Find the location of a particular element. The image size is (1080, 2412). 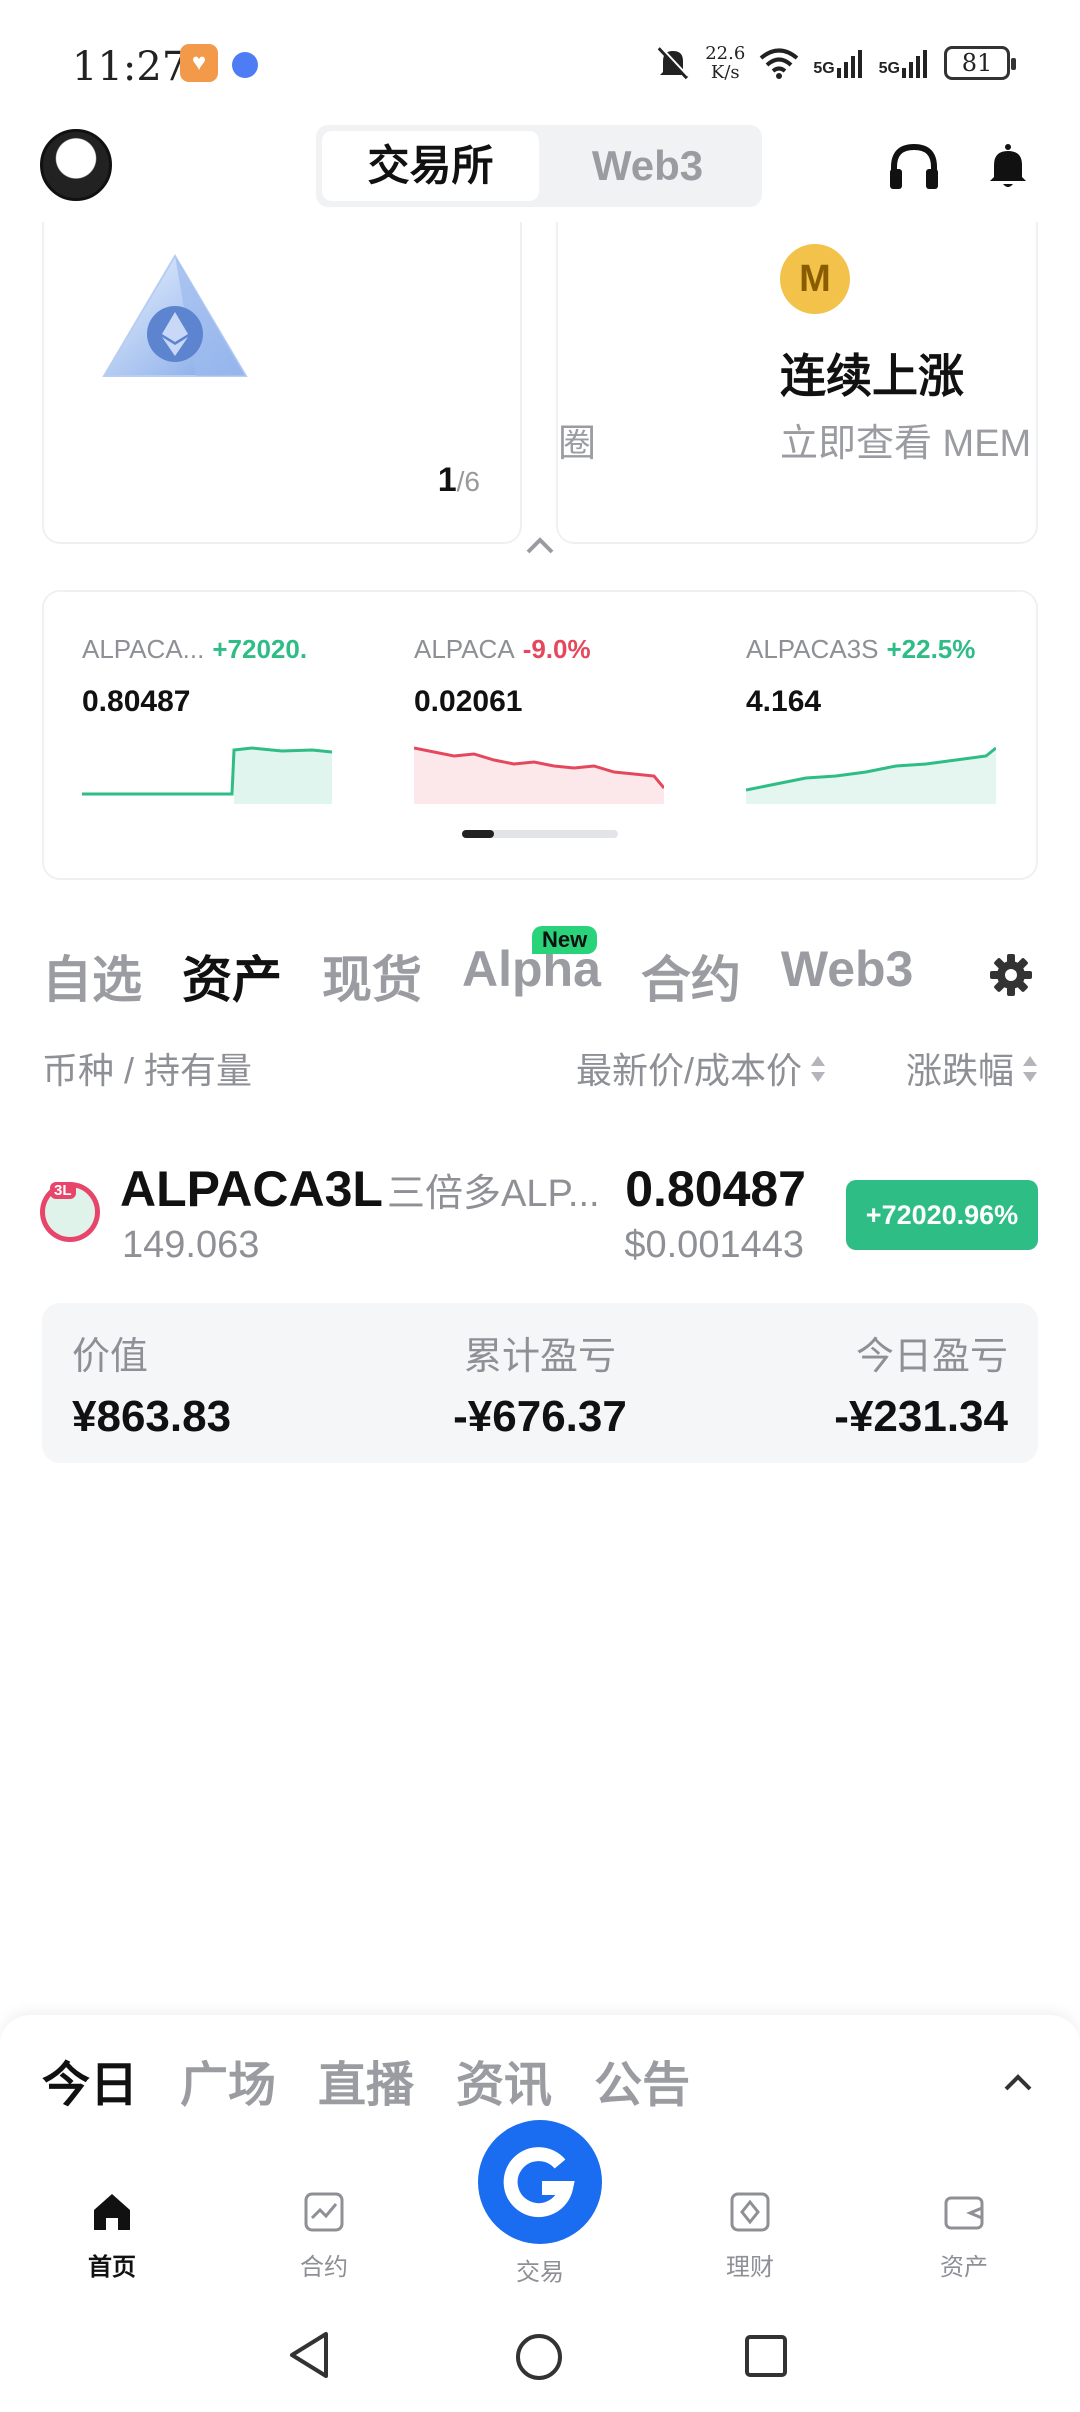

summary-total-pnl: 累计盈亏 -¥676.37 is located at coordinates (540, 1383).